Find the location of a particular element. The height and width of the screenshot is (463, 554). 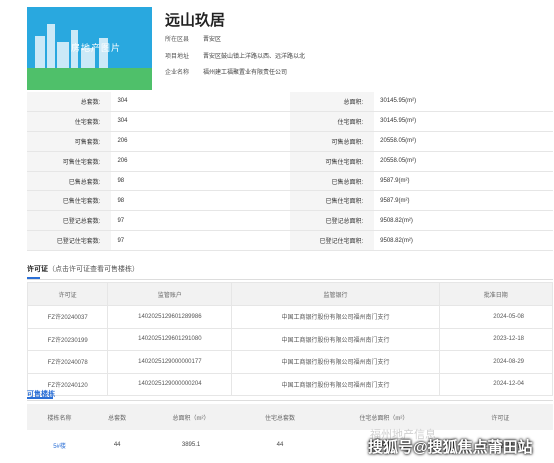

permit-cell: 1402025129000000177 is located at coordinates (170, 362).